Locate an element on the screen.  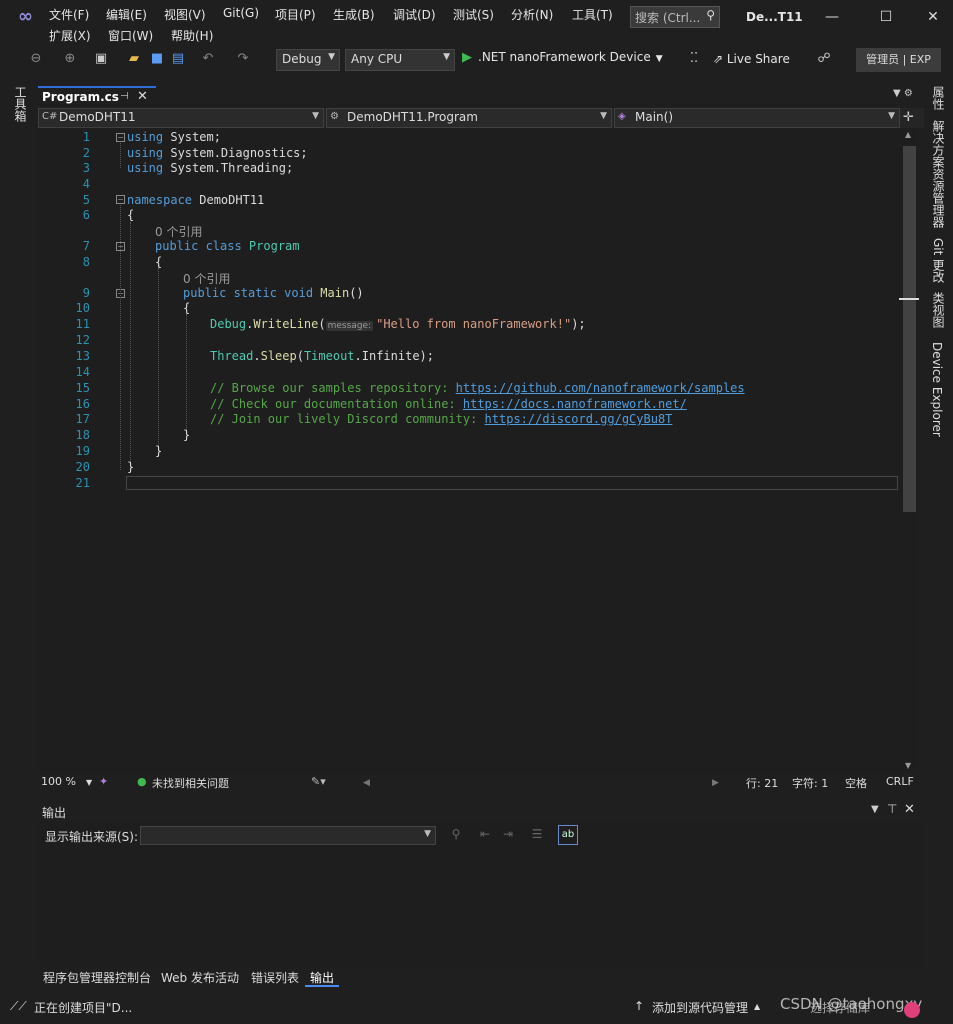
menu-edit: 编辑(E) is located at coordinates (126, 14).